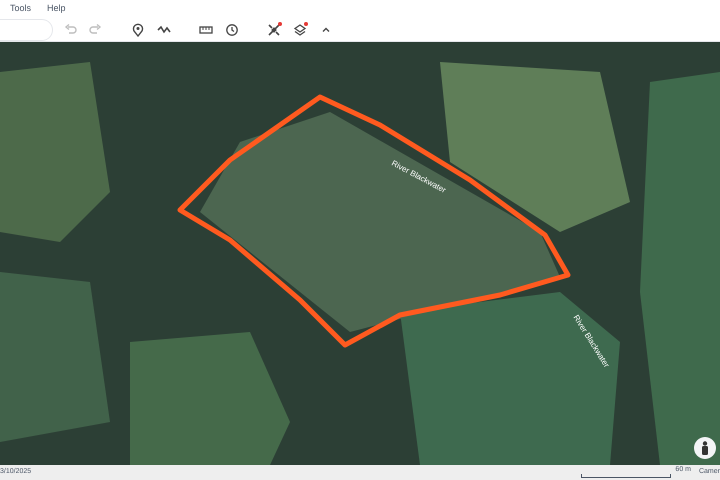 The image size is (720, 480). Describe the element at coordinates (705, 448) in the screenshot. I see `person-icon` at that location.